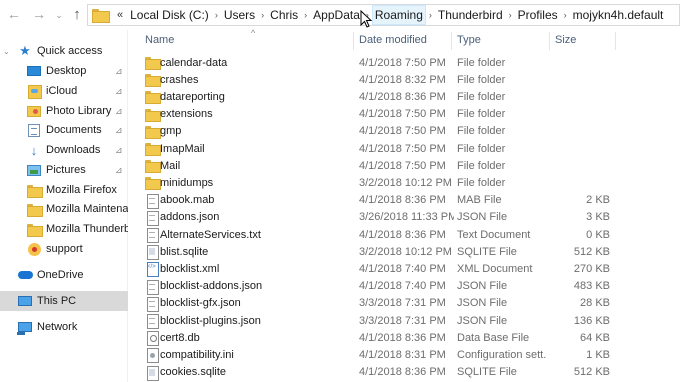 This screenshot has height=382, width=680. Describe the element at coordinates (469, 40) in the screenshot. I see `column-header-label: Type` at that location.